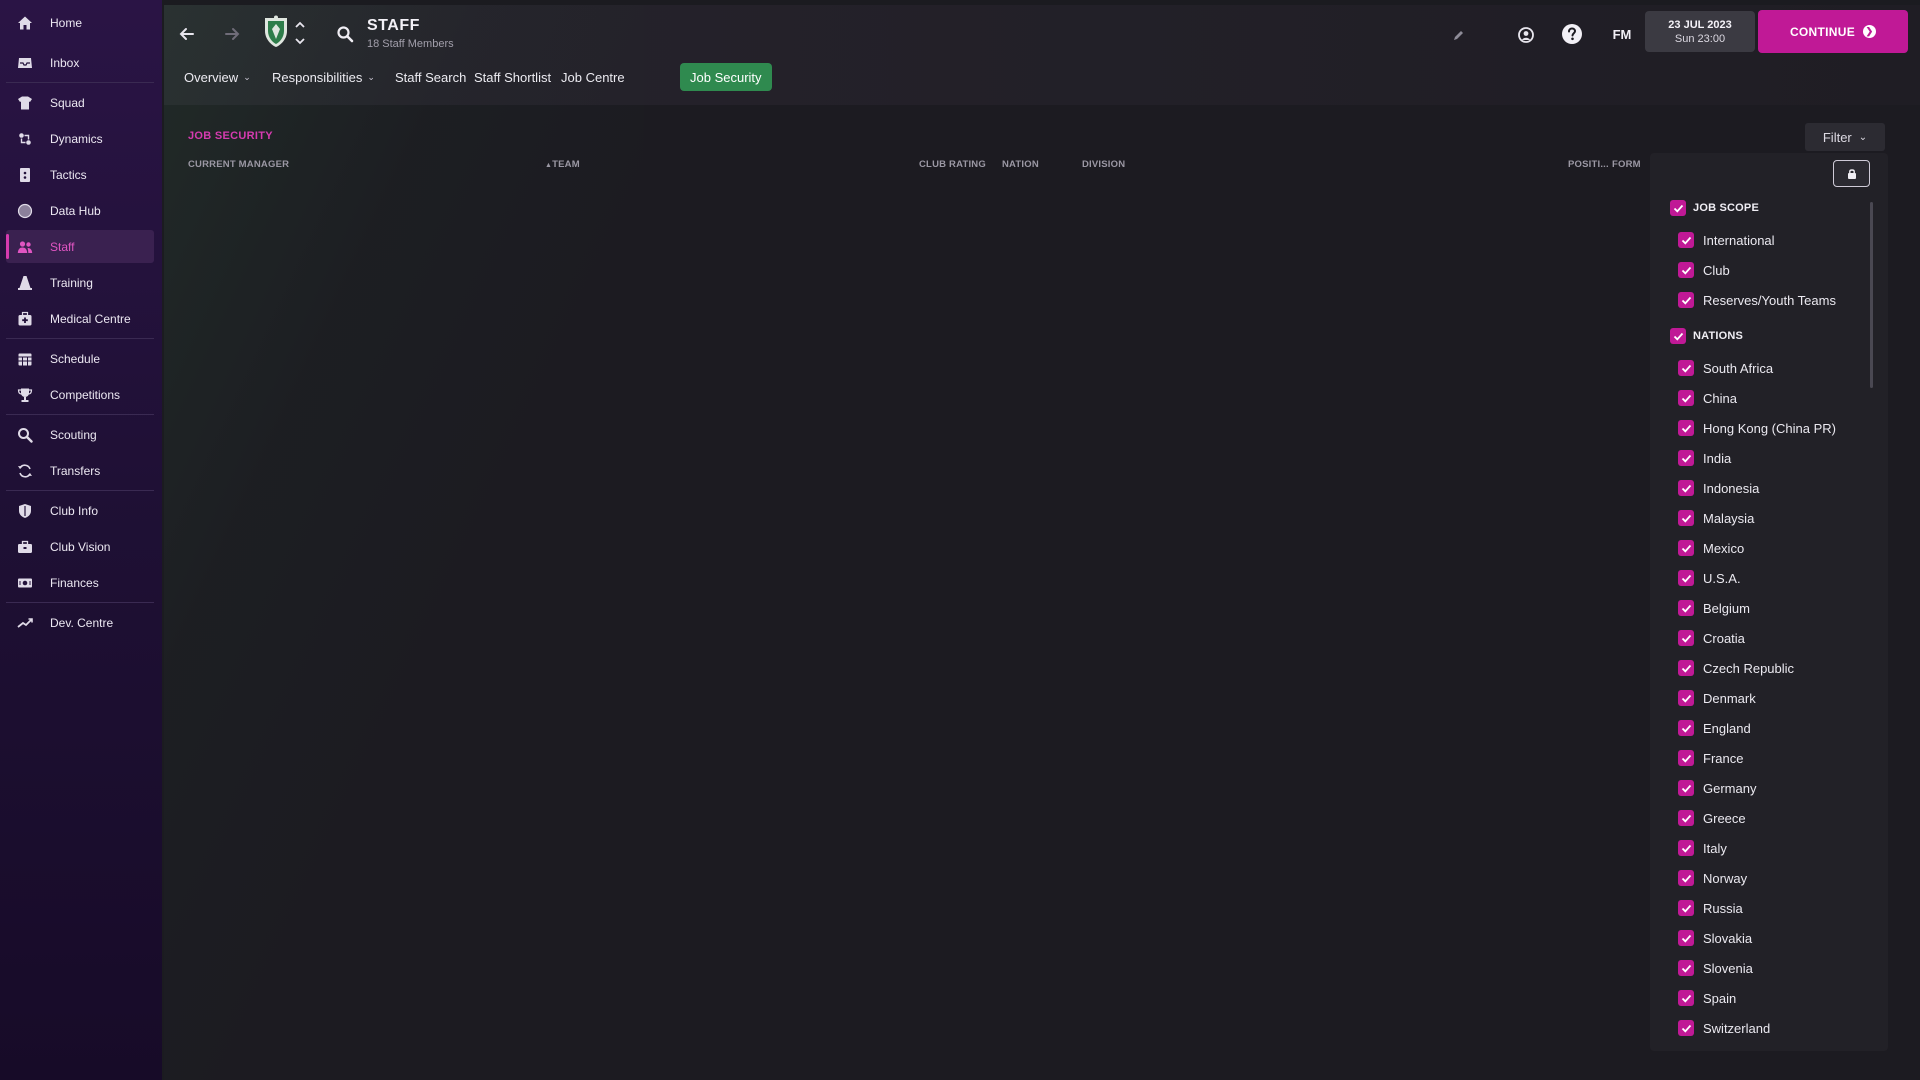 The image size is (1920, 1080). I want to click on filter-option-label: International, so click(1739, 240).